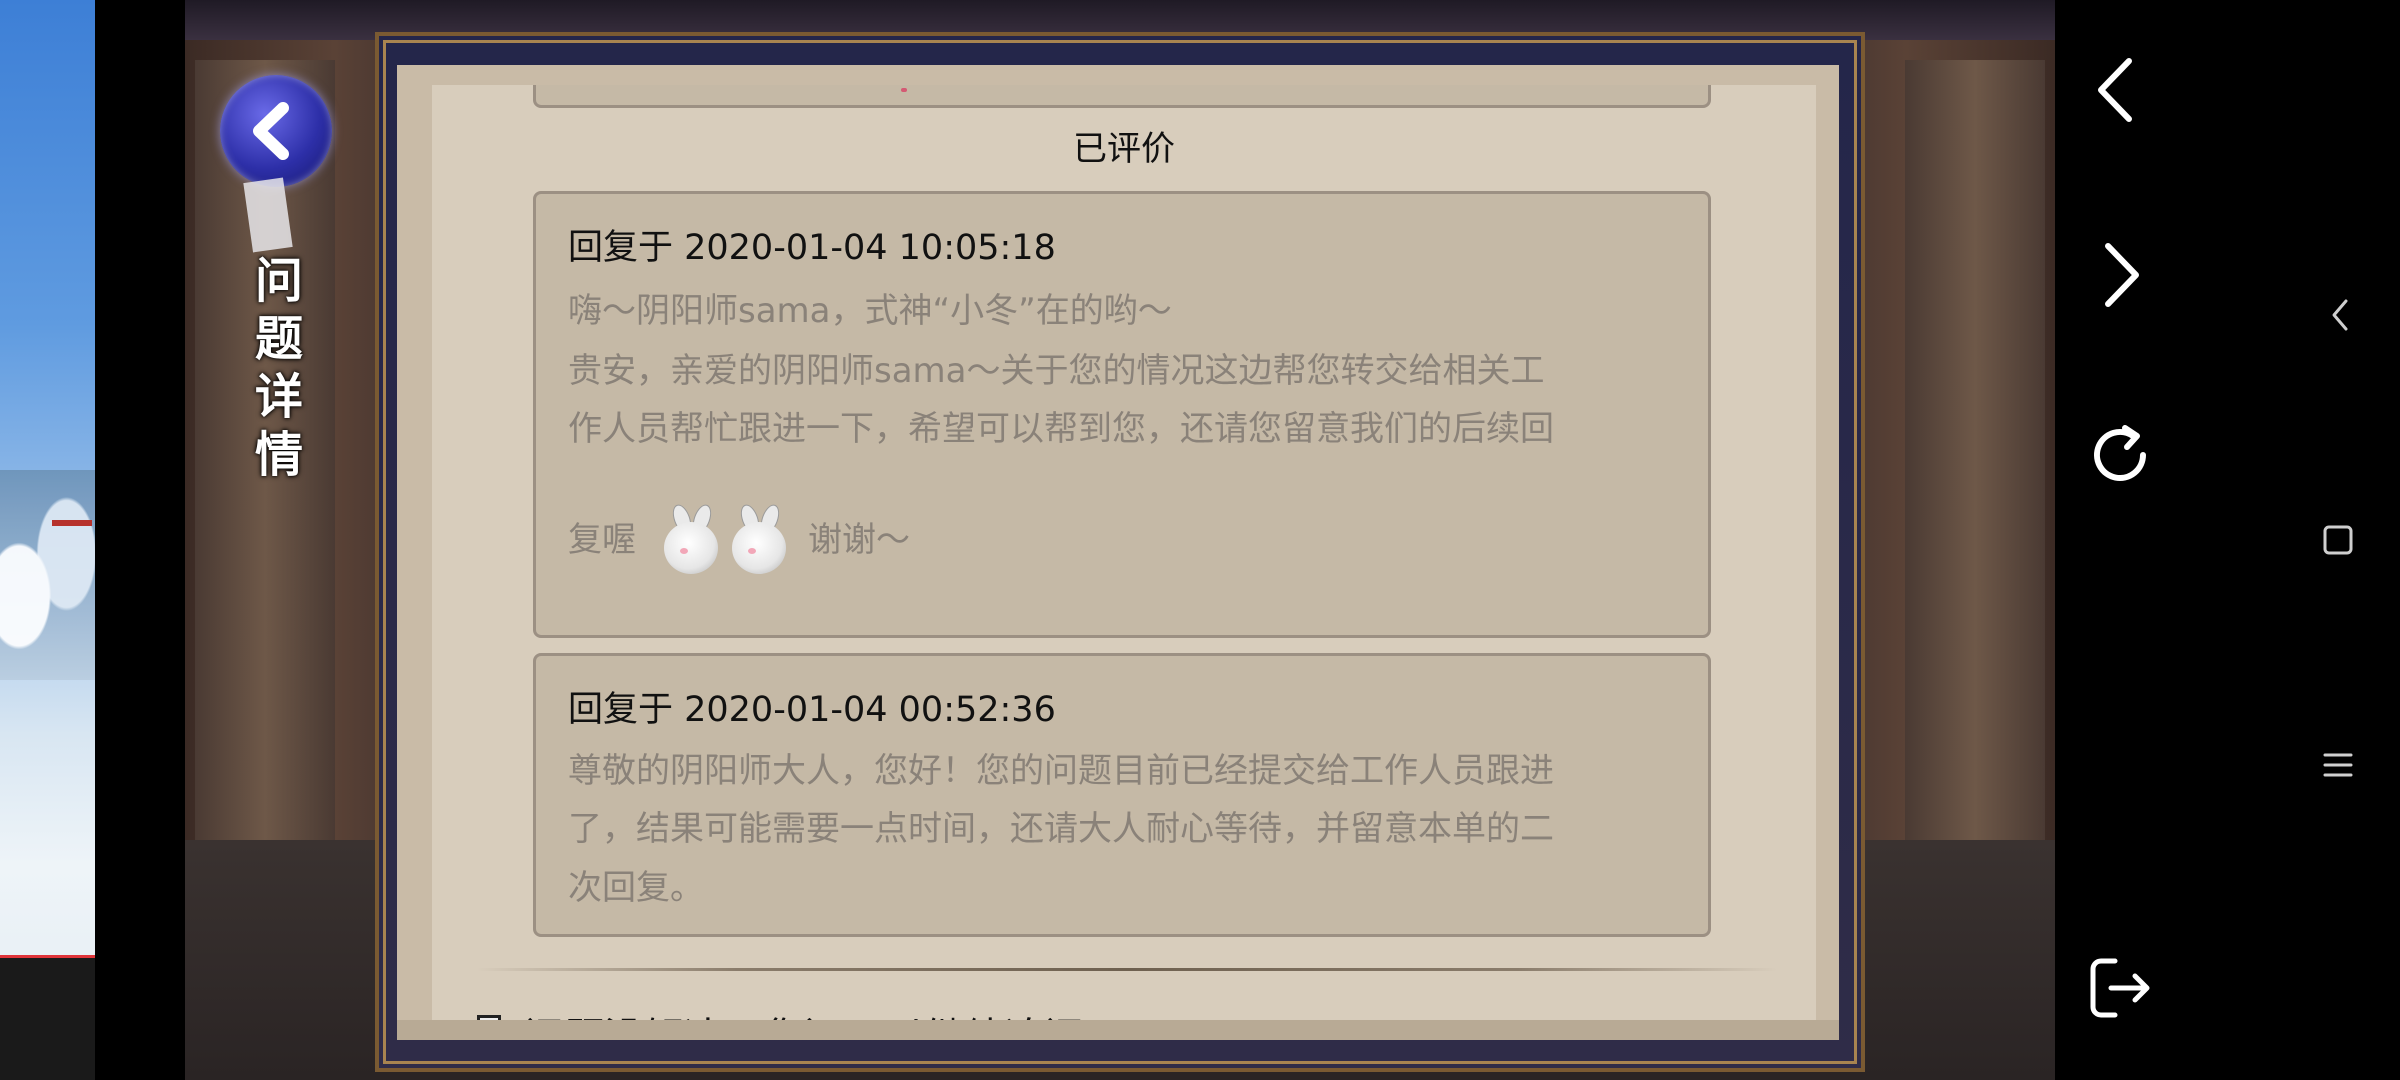 The image size is (2400, 1080). I want to click on reply-text-line: 作人员帮忙跟进一下，希望可以帮到您，还请您留意我们的后续回, so click(1061, 429).